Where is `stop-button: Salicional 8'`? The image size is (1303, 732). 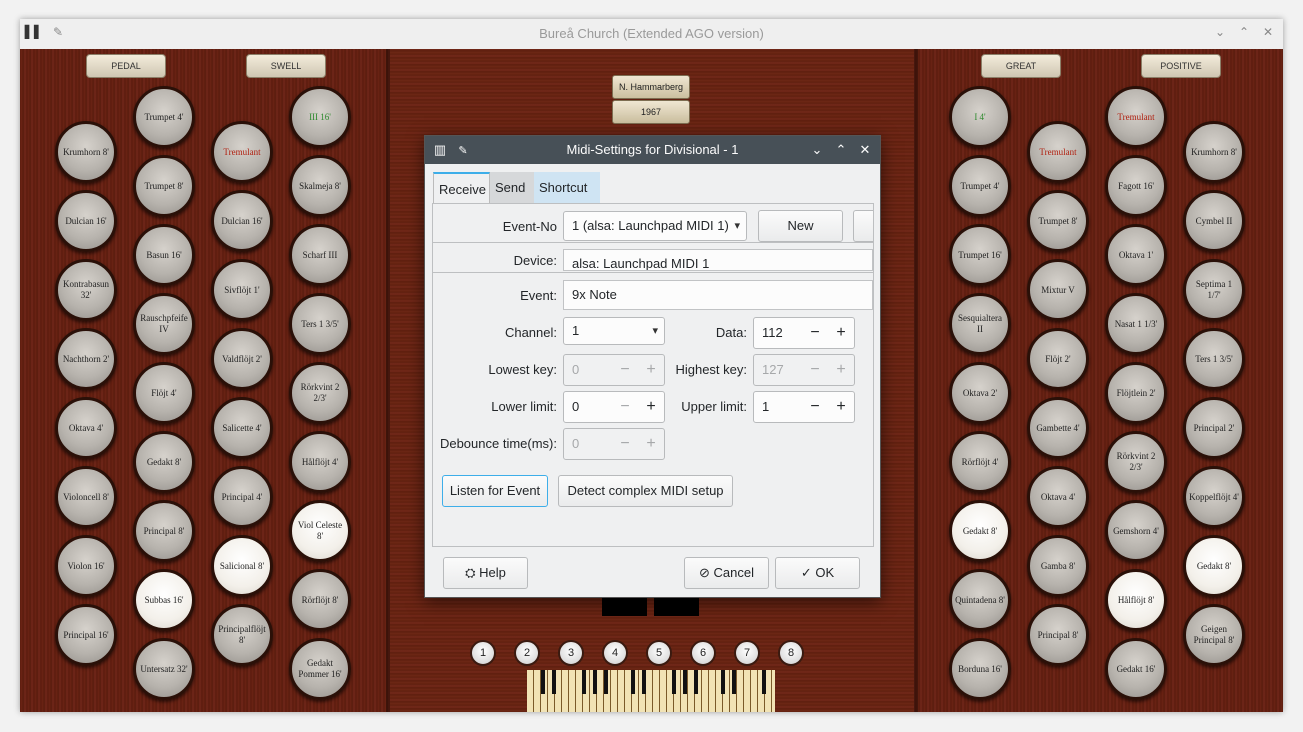 stop-button: Salicional 8' is located at coordinates (242, 566).